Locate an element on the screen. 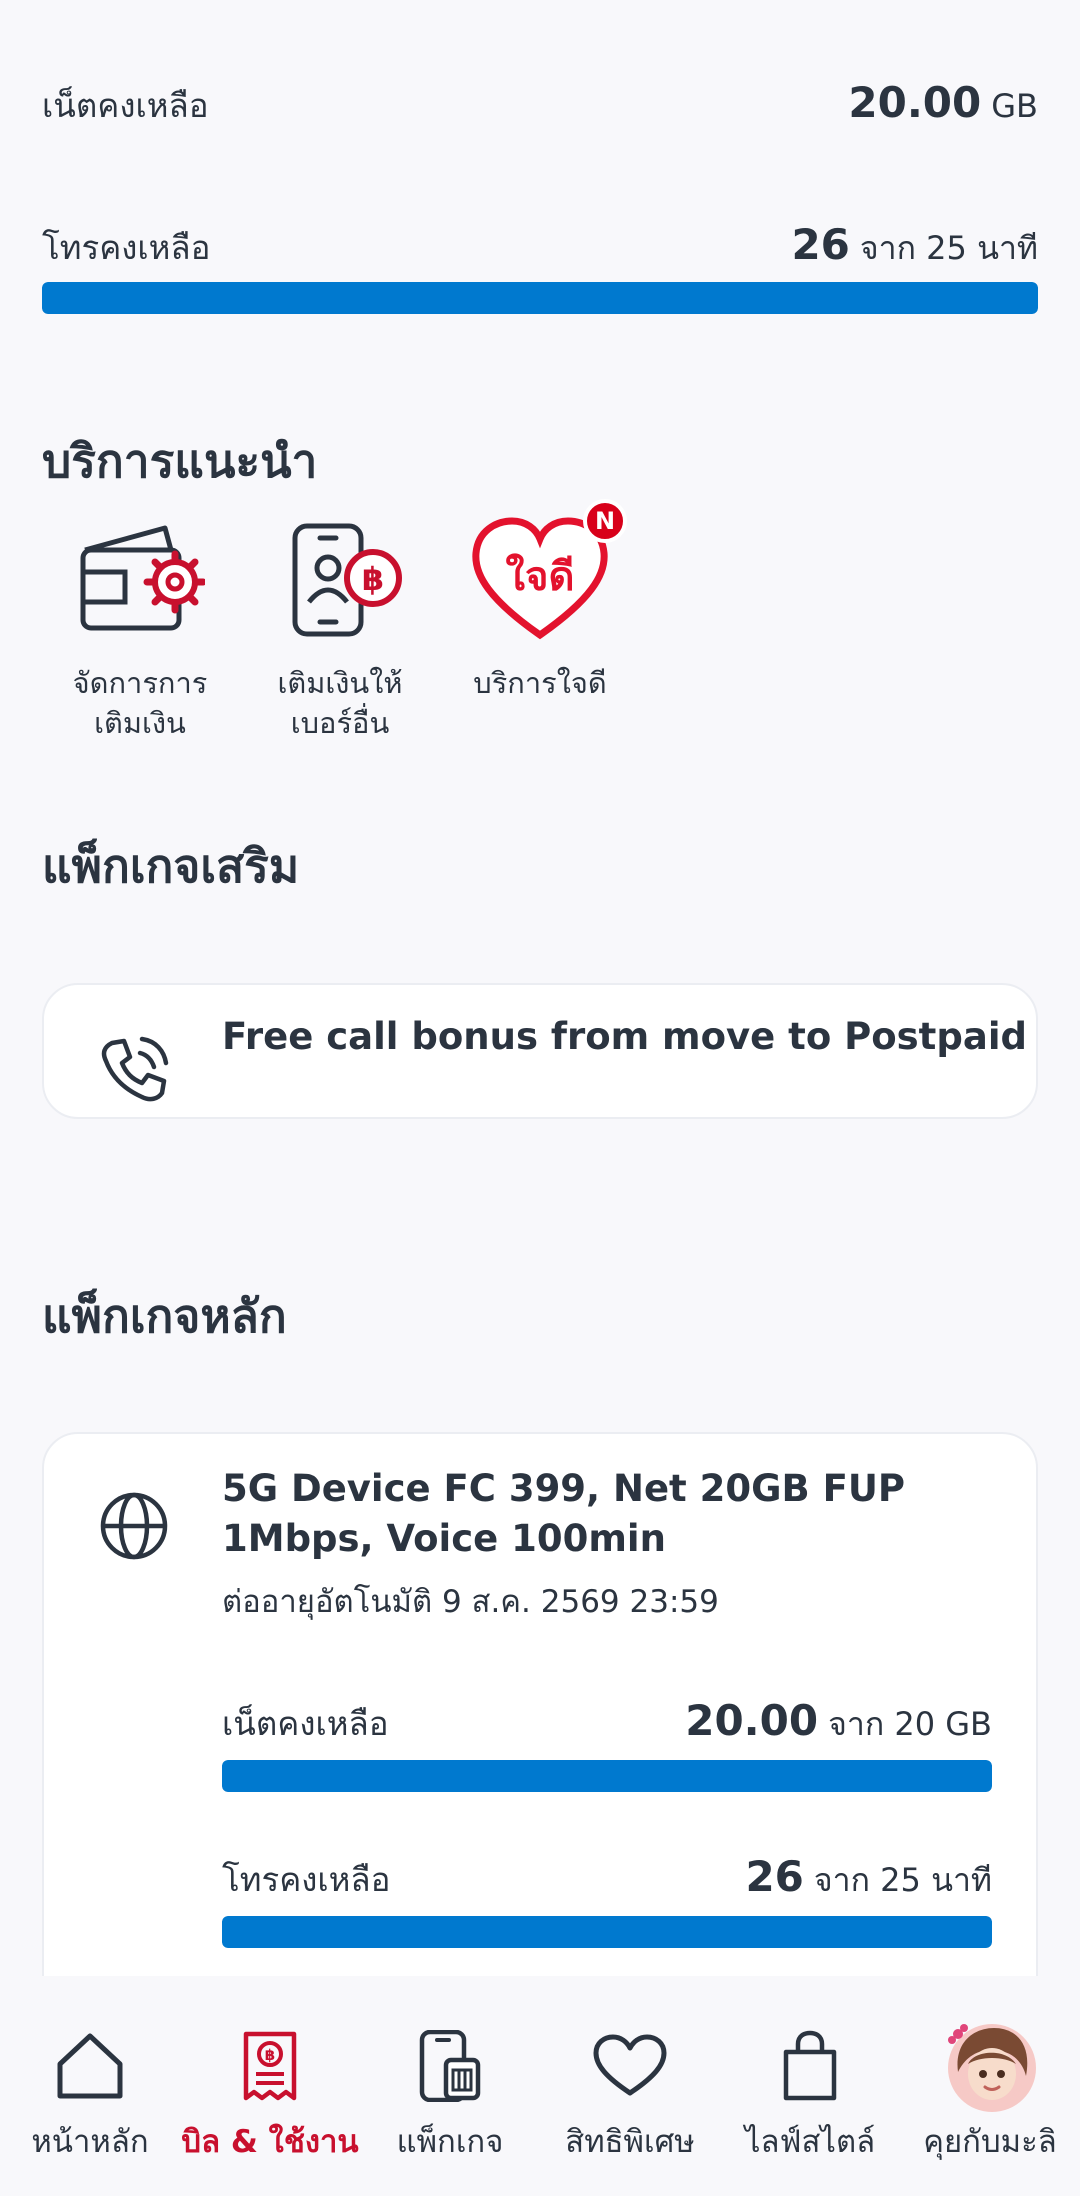  data-remaining-value-group: 20.00 GB is located at coordinates (943, 102).